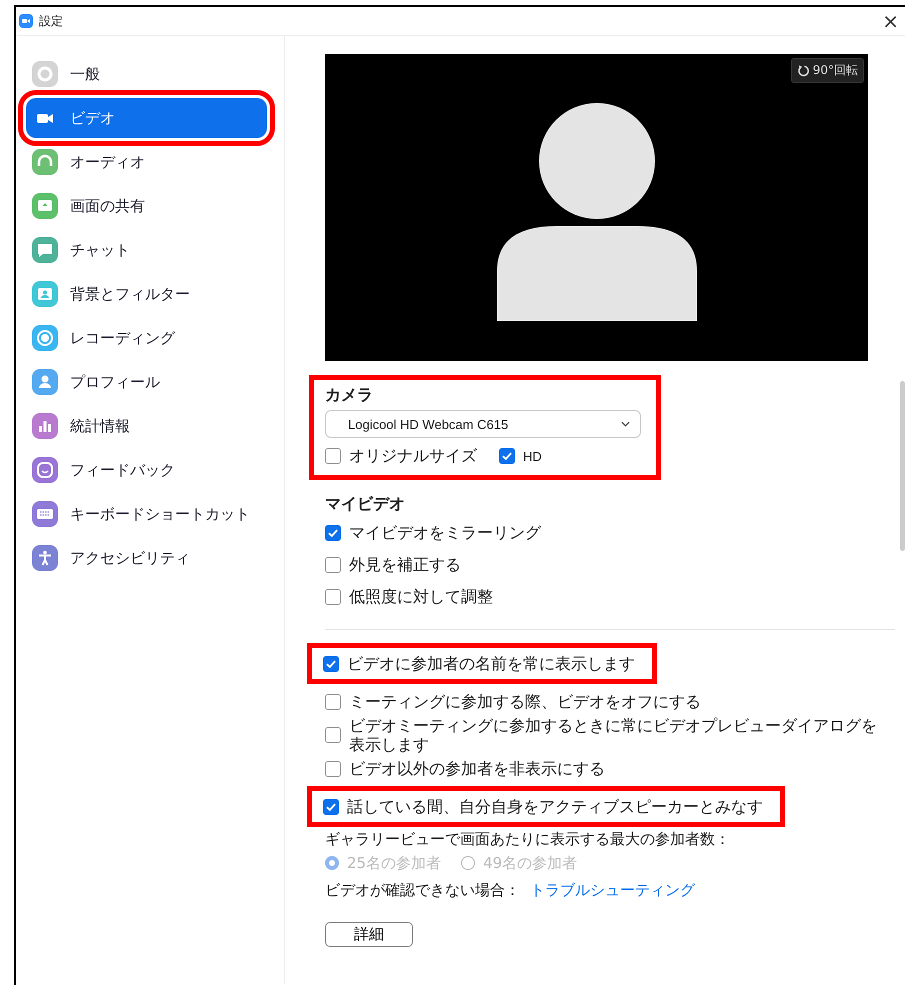 The width and height of the screenshot is (905, 985). What do you see at coordinates (902, 466) in the screenshot?
I see `scrollbar-thumb` at bounding box center [902, 466].